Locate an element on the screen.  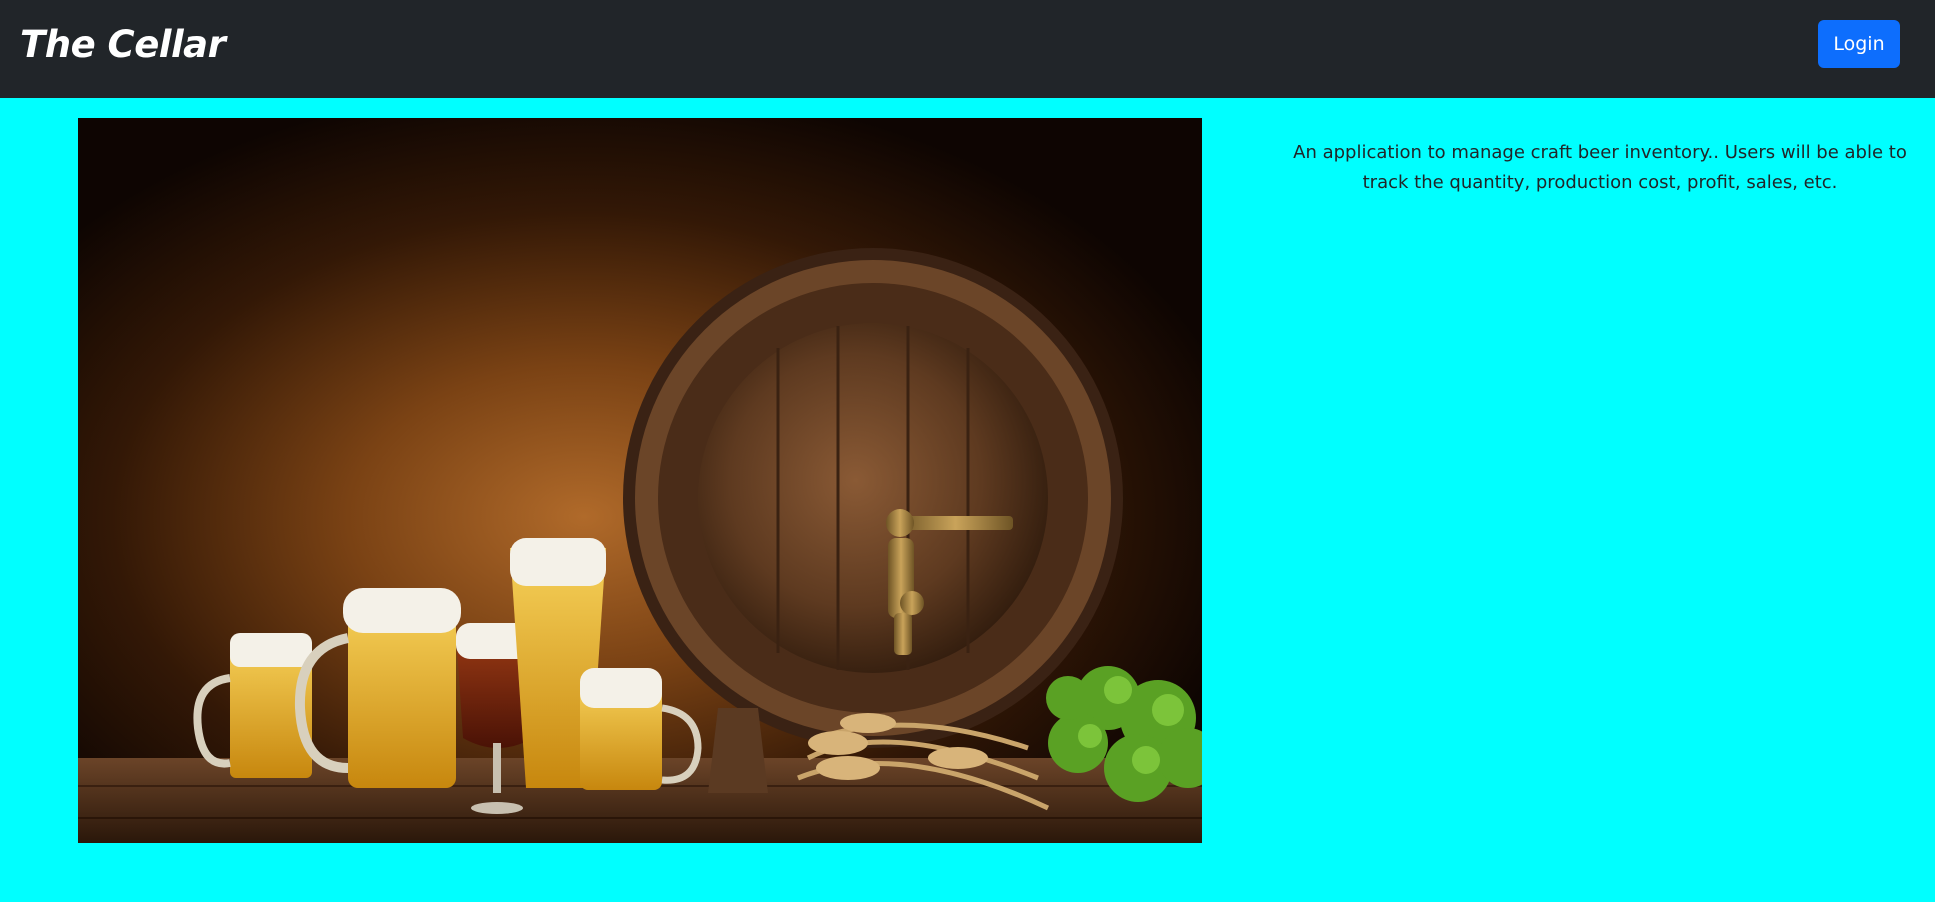
brand-title: The Cellar is located at coordinates (123, 45).